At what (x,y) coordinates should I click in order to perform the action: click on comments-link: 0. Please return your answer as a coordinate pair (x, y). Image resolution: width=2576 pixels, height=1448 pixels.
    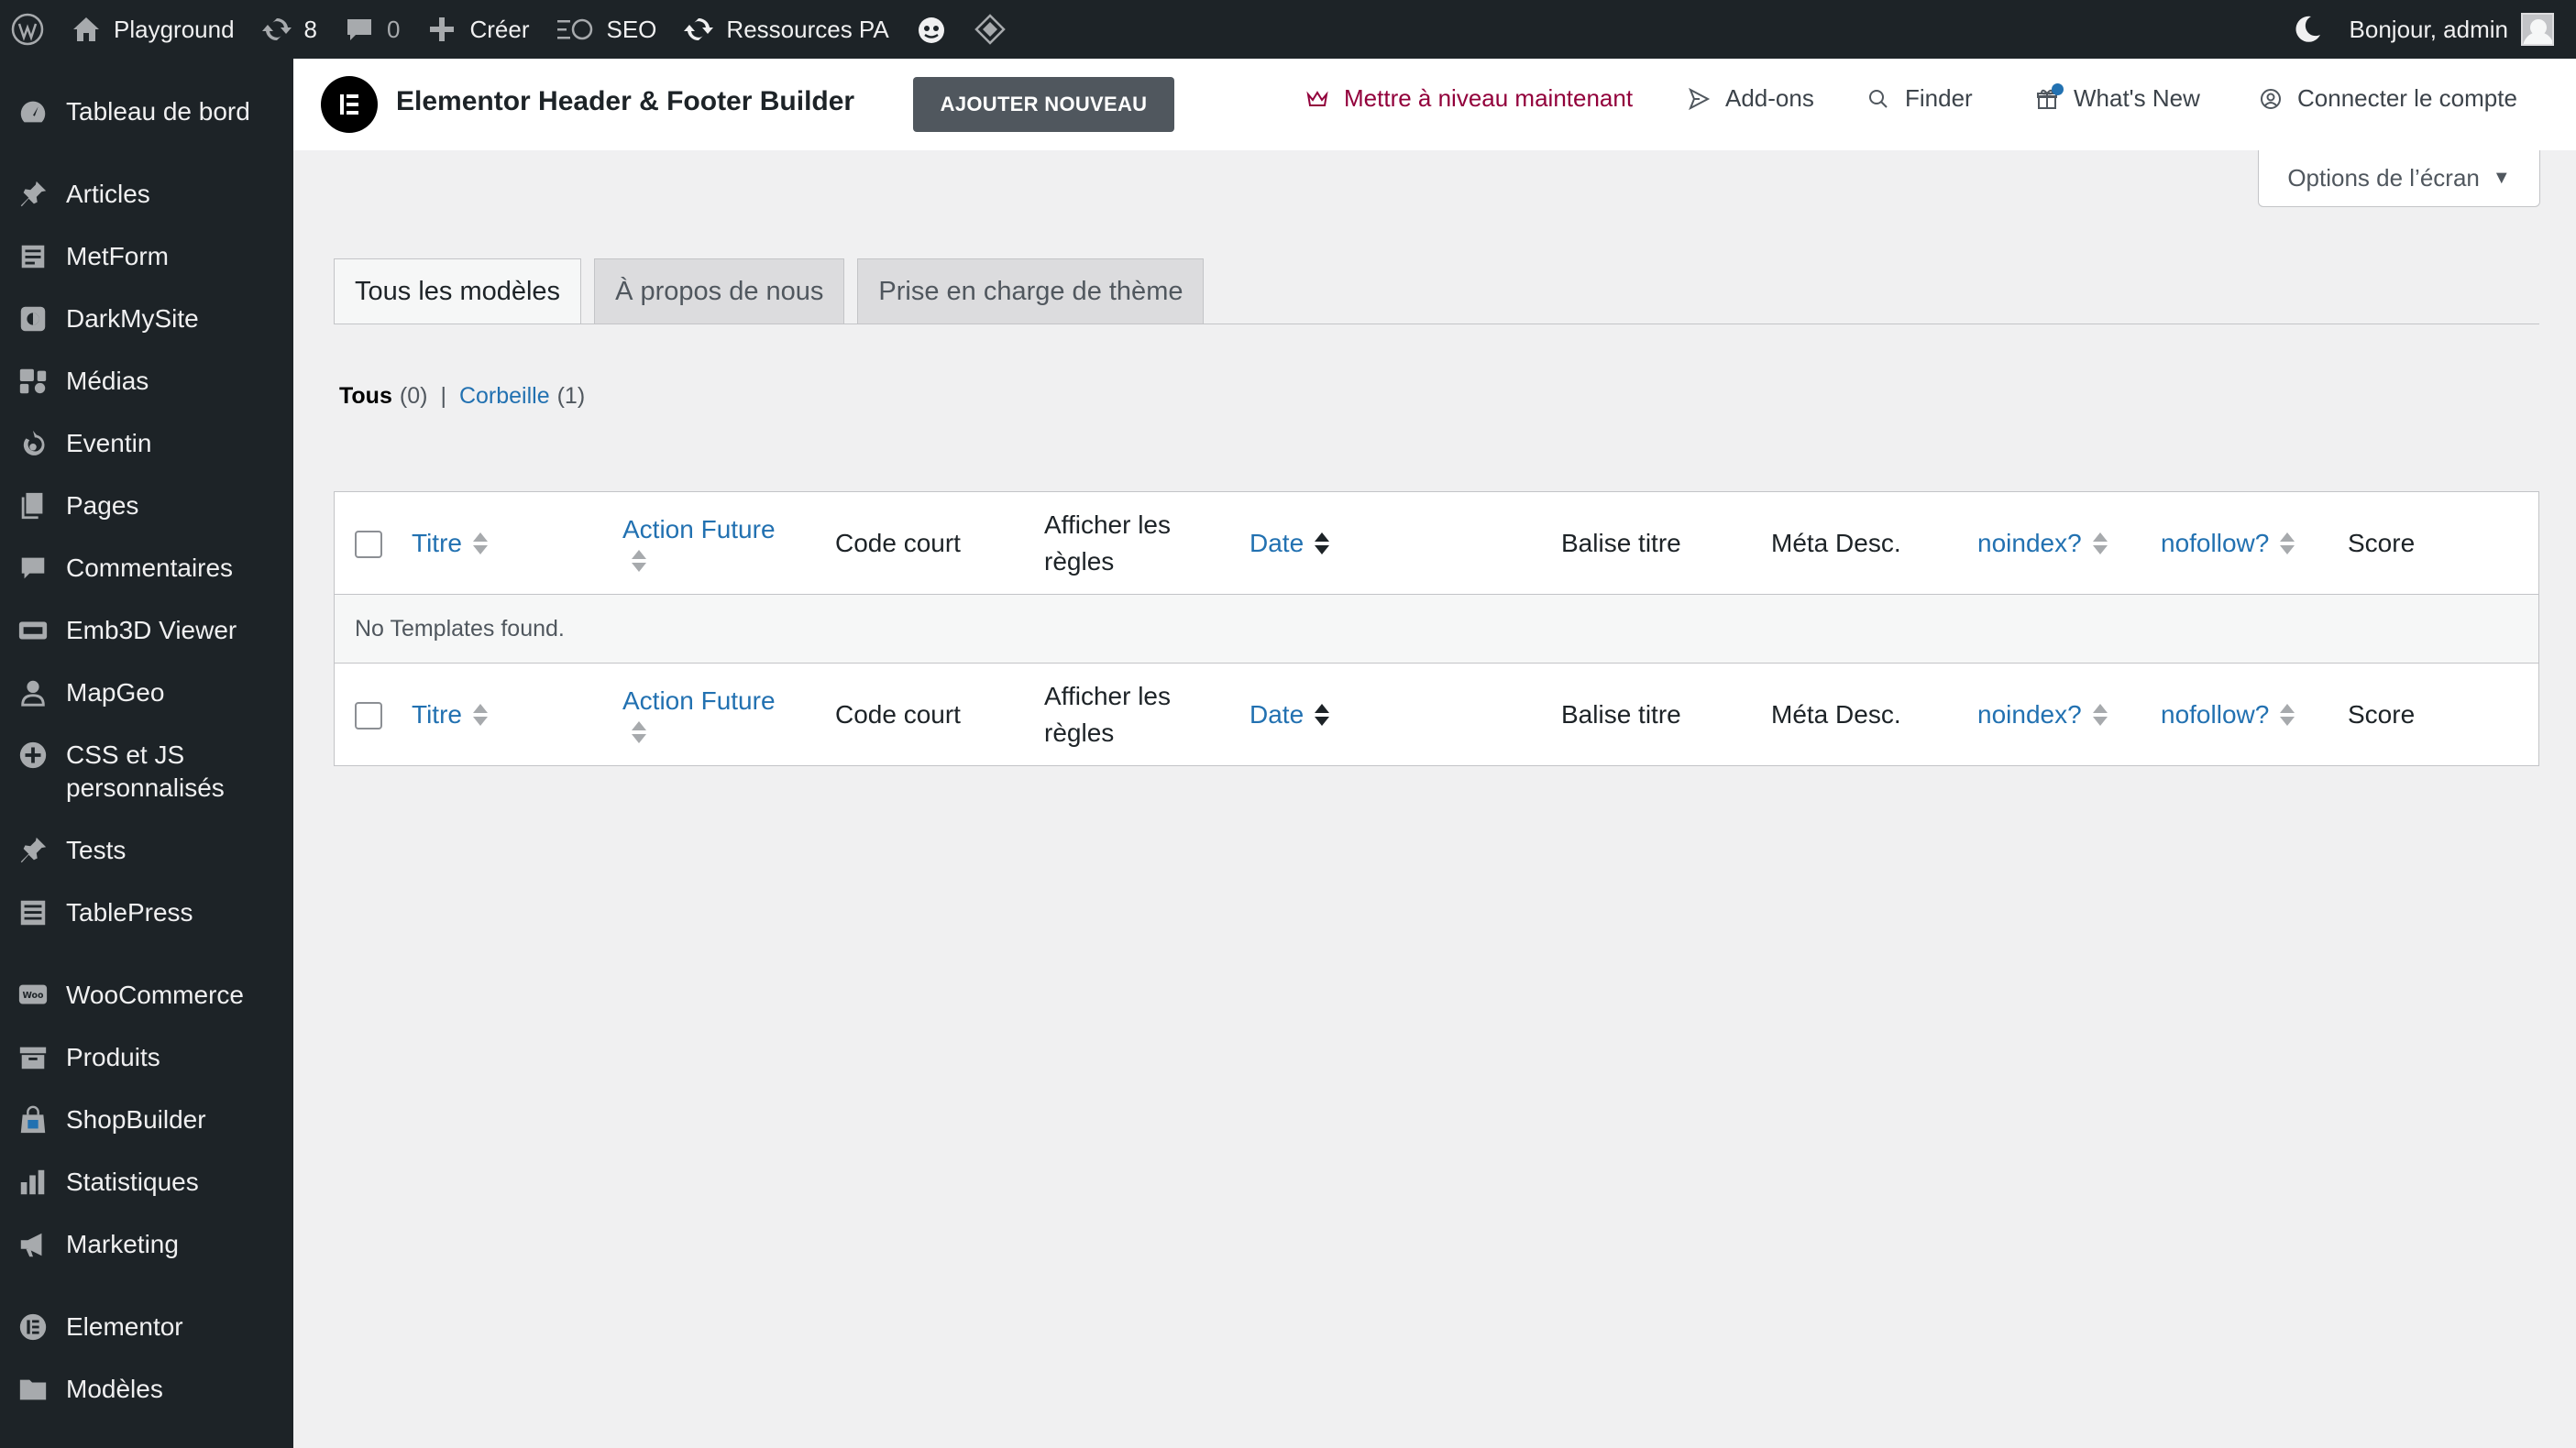
    Looking at the image, I should click on (372, 29).